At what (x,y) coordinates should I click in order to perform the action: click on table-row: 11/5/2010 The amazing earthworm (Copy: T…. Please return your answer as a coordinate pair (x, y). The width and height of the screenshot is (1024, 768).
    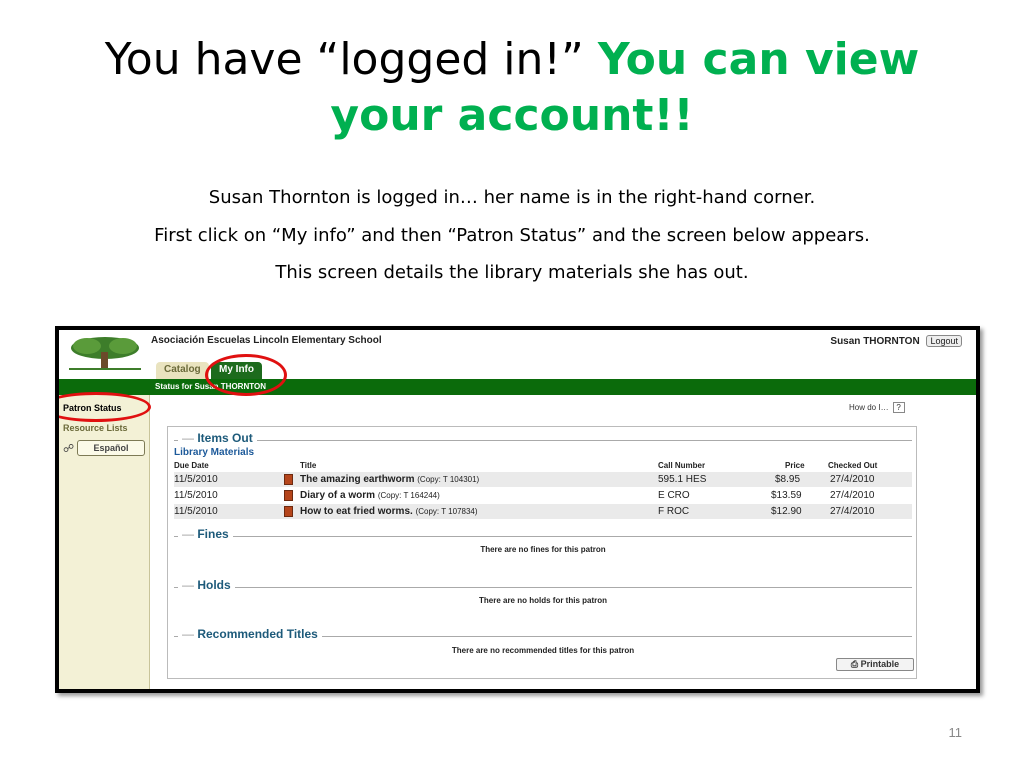
    Looking at the image, I should click on (543, 479).